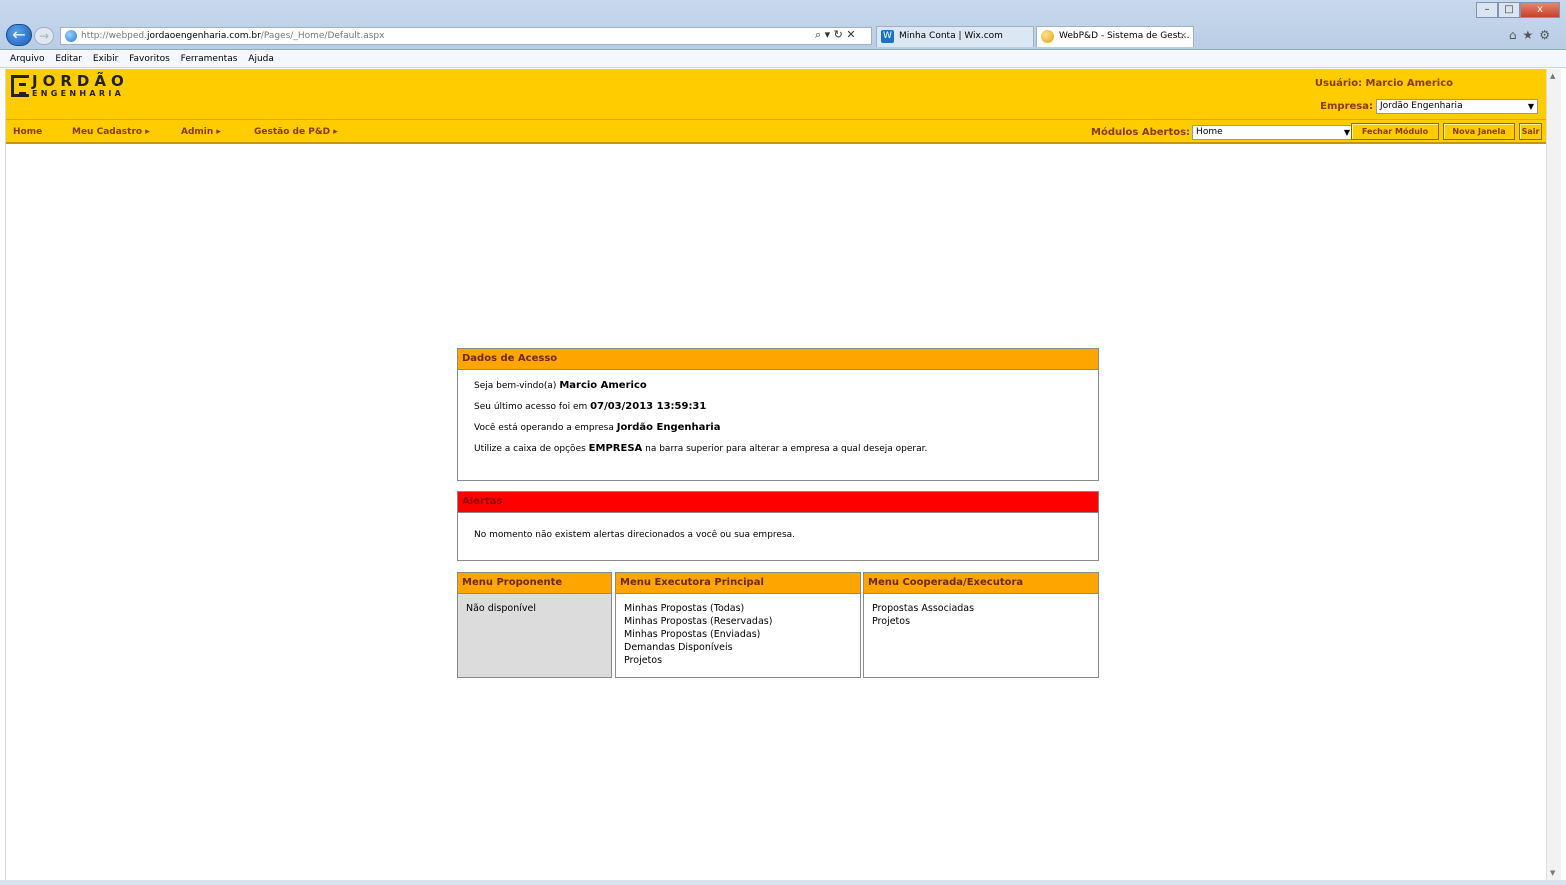 The image size is (1566, 885). I want to click on modulos-label: Módulos Abertos:, so click(1141, 132).